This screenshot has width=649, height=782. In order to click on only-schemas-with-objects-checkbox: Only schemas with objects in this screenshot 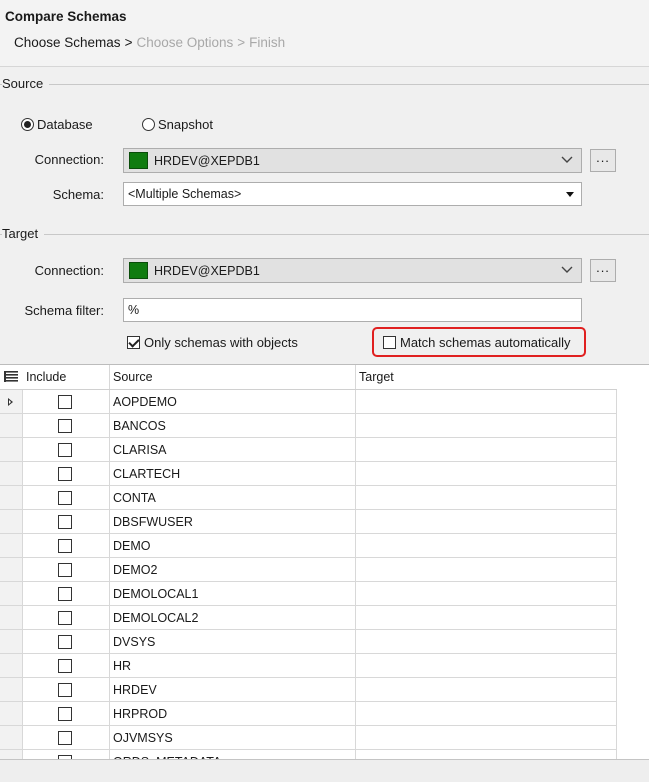, I will do `click(212, 342)`.